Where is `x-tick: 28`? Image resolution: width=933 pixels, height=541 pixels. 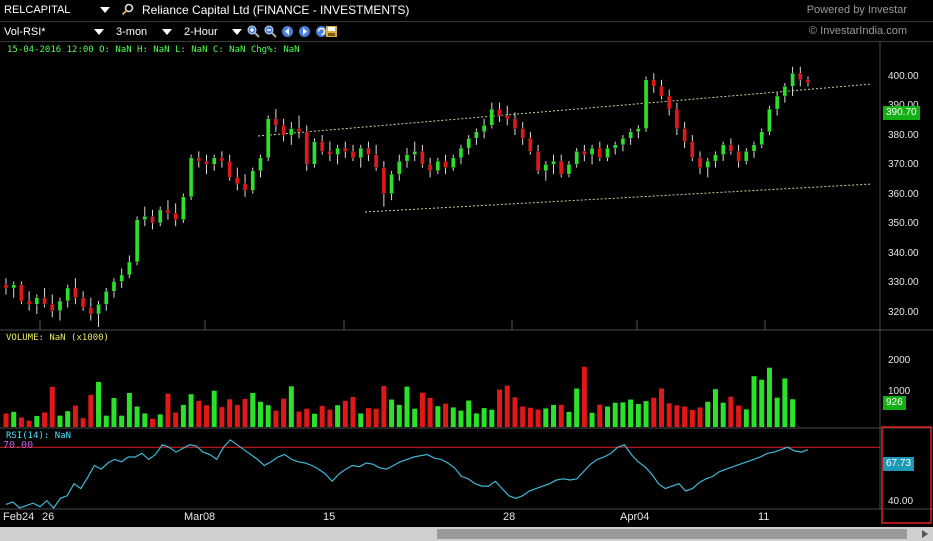 x-tick: 28 is located at coordinates (509, 517).